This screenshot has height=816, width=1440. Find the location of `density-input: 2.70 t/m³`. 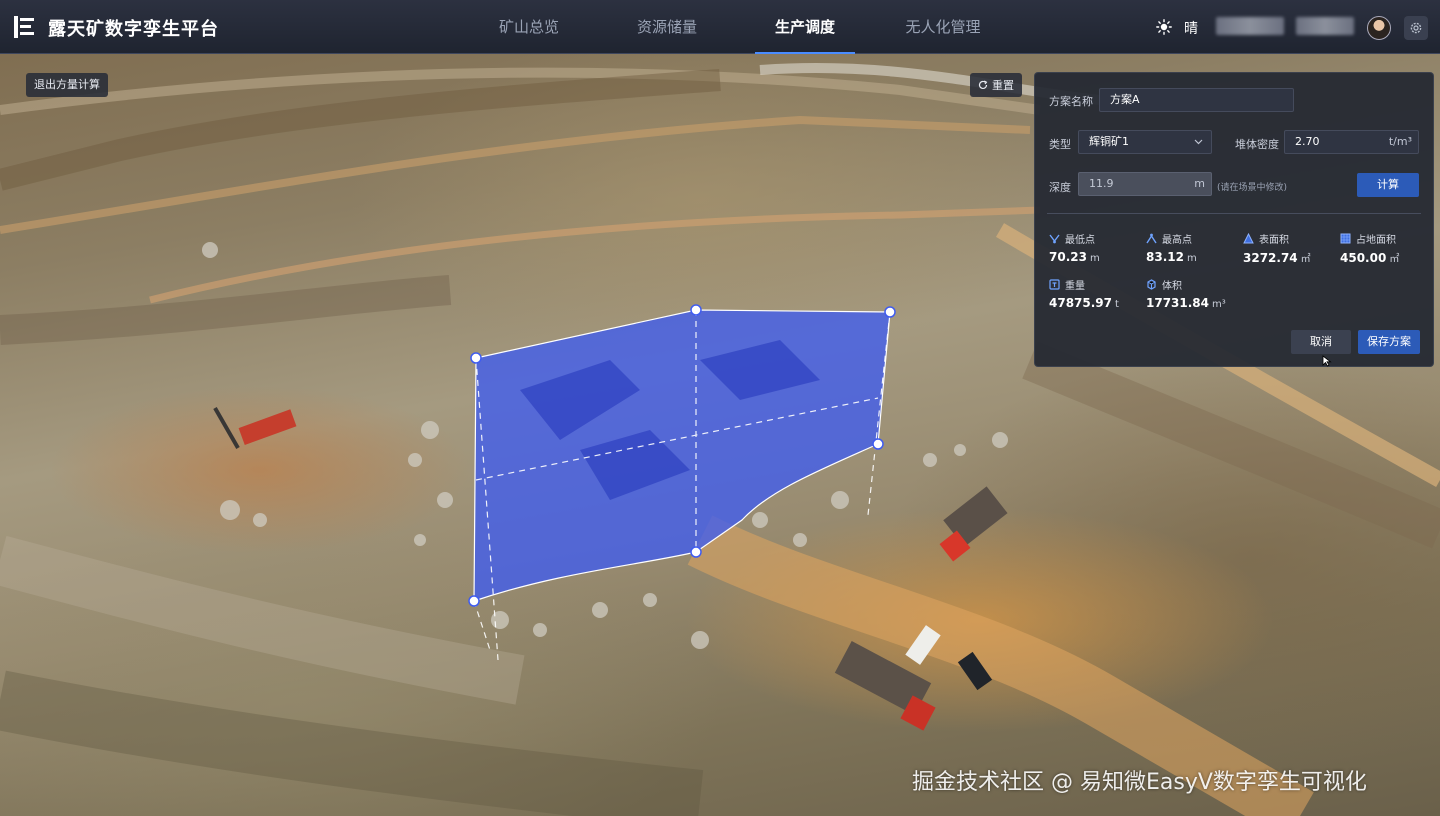

density-input: 2.70 t/m³ is located at coordinates (1351, 142).